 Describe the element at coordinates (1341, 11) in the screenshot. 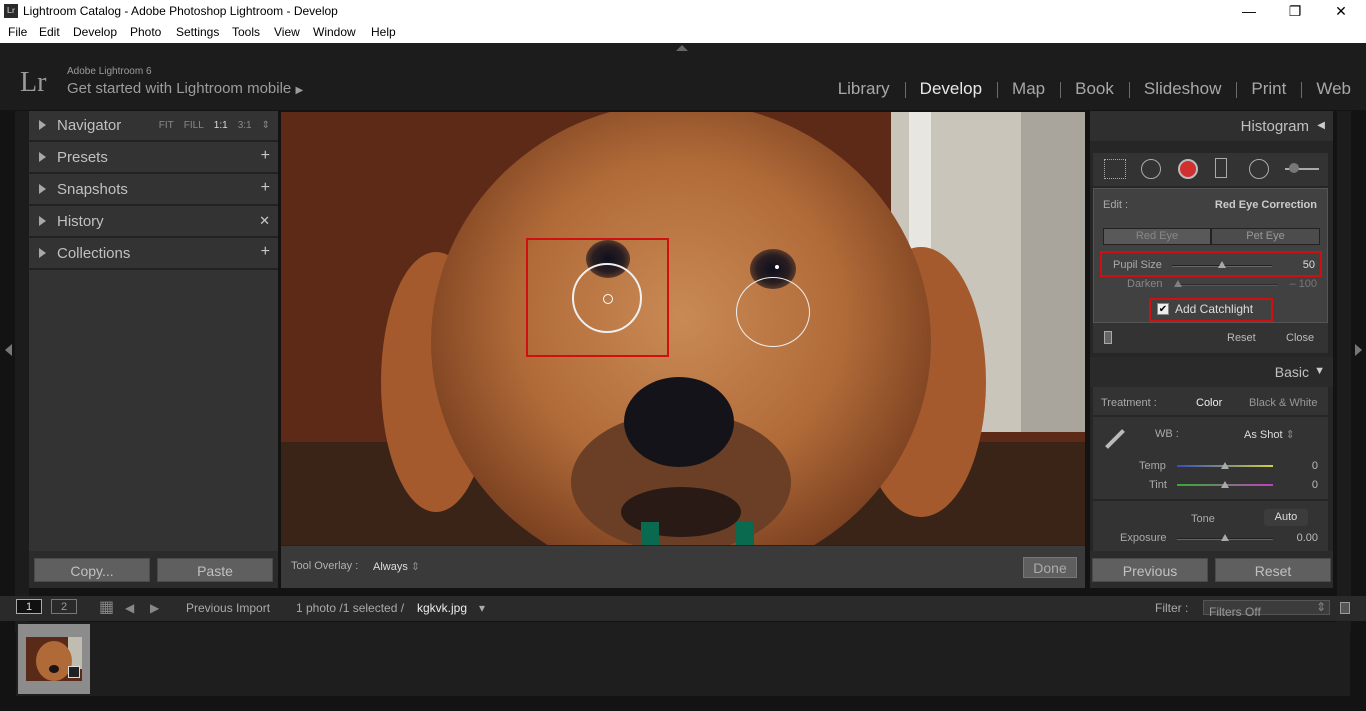

I see `close-button: ✕` at that location.